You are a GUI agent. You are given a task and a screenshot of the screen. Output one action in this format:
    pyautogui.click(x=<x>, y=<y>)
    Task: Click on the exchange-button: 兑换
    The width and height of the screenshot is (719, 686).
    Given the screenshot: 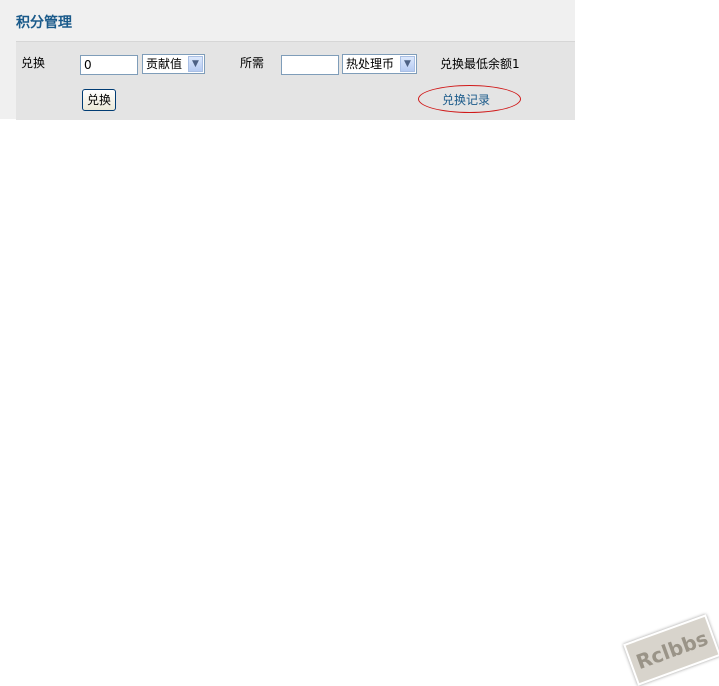 What is the action you would take?
    pyautogui.click(x=99, y=100)
    